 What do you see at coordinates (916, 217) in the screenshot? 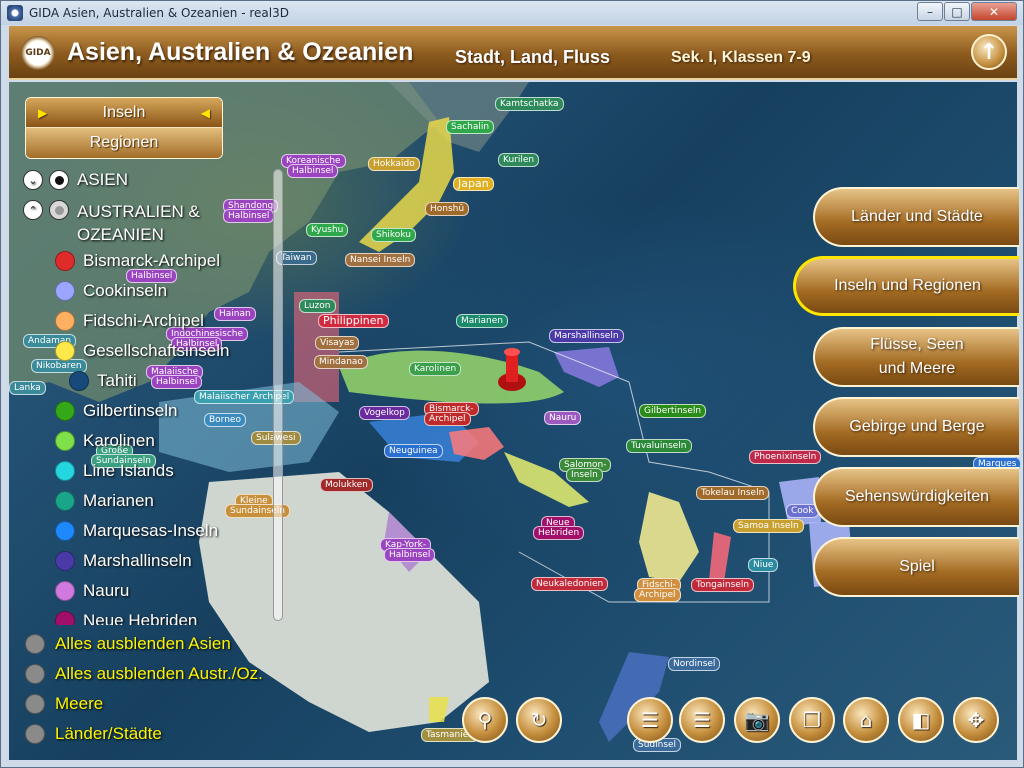
I see `nav-laender-und-staedte: Länder und Städte` at bounding box center [916, 217].